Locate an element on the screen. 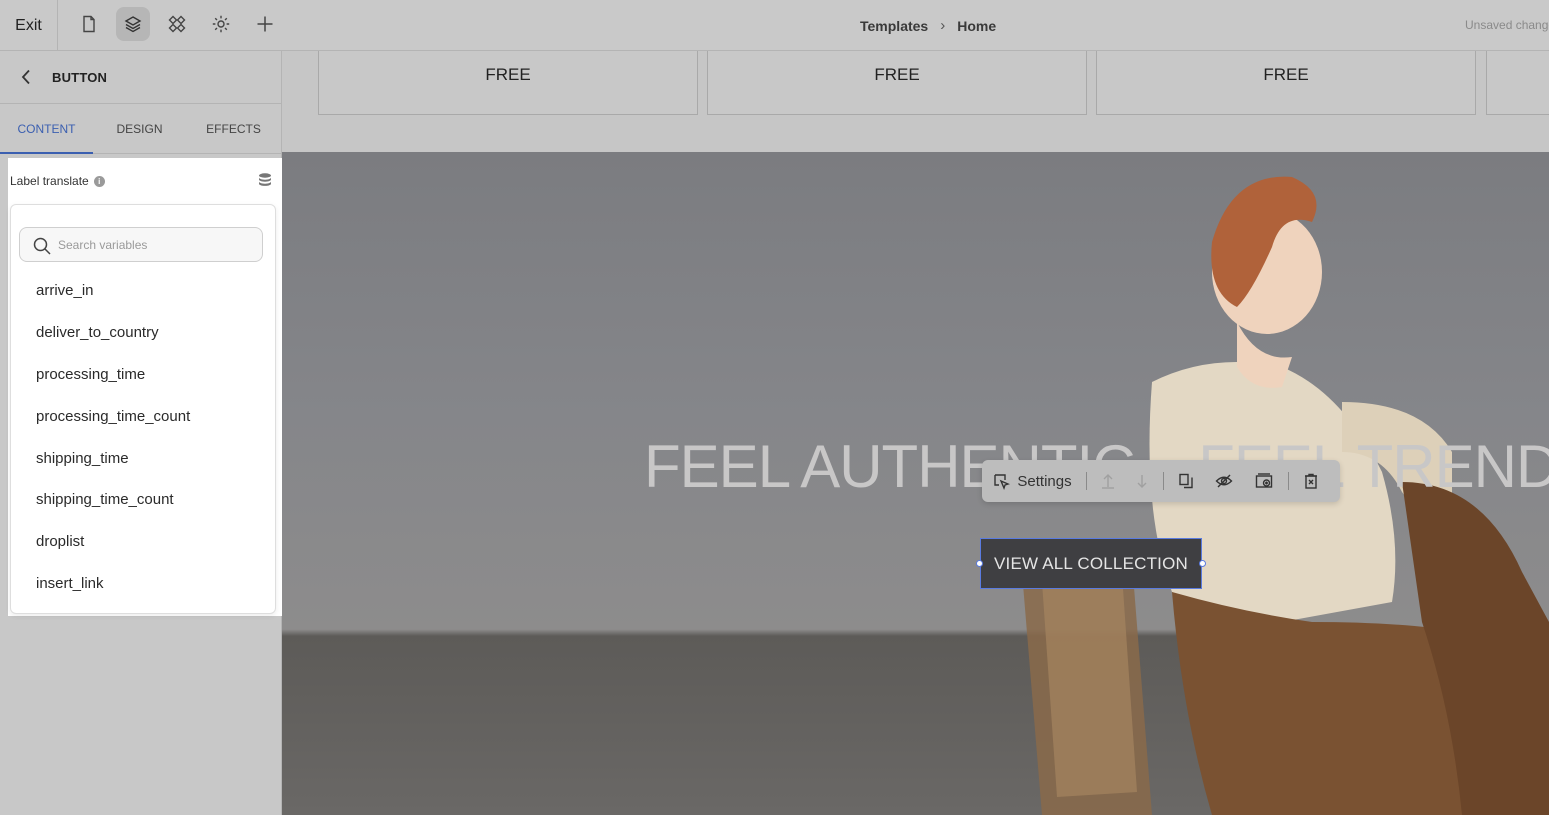 The image size is (1549, 815). arrow-down-icon is located at coordinates (1142, 481).